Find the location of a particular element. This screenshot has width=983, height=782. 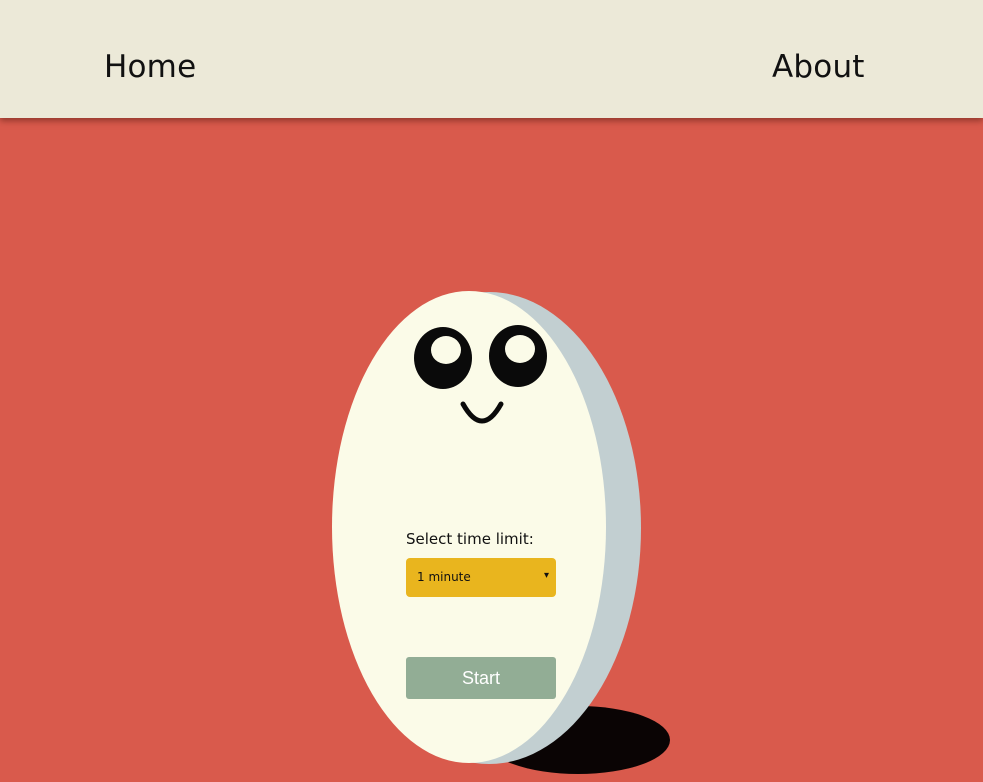

nav-home-link: Home is located at coordinates (150, 67).